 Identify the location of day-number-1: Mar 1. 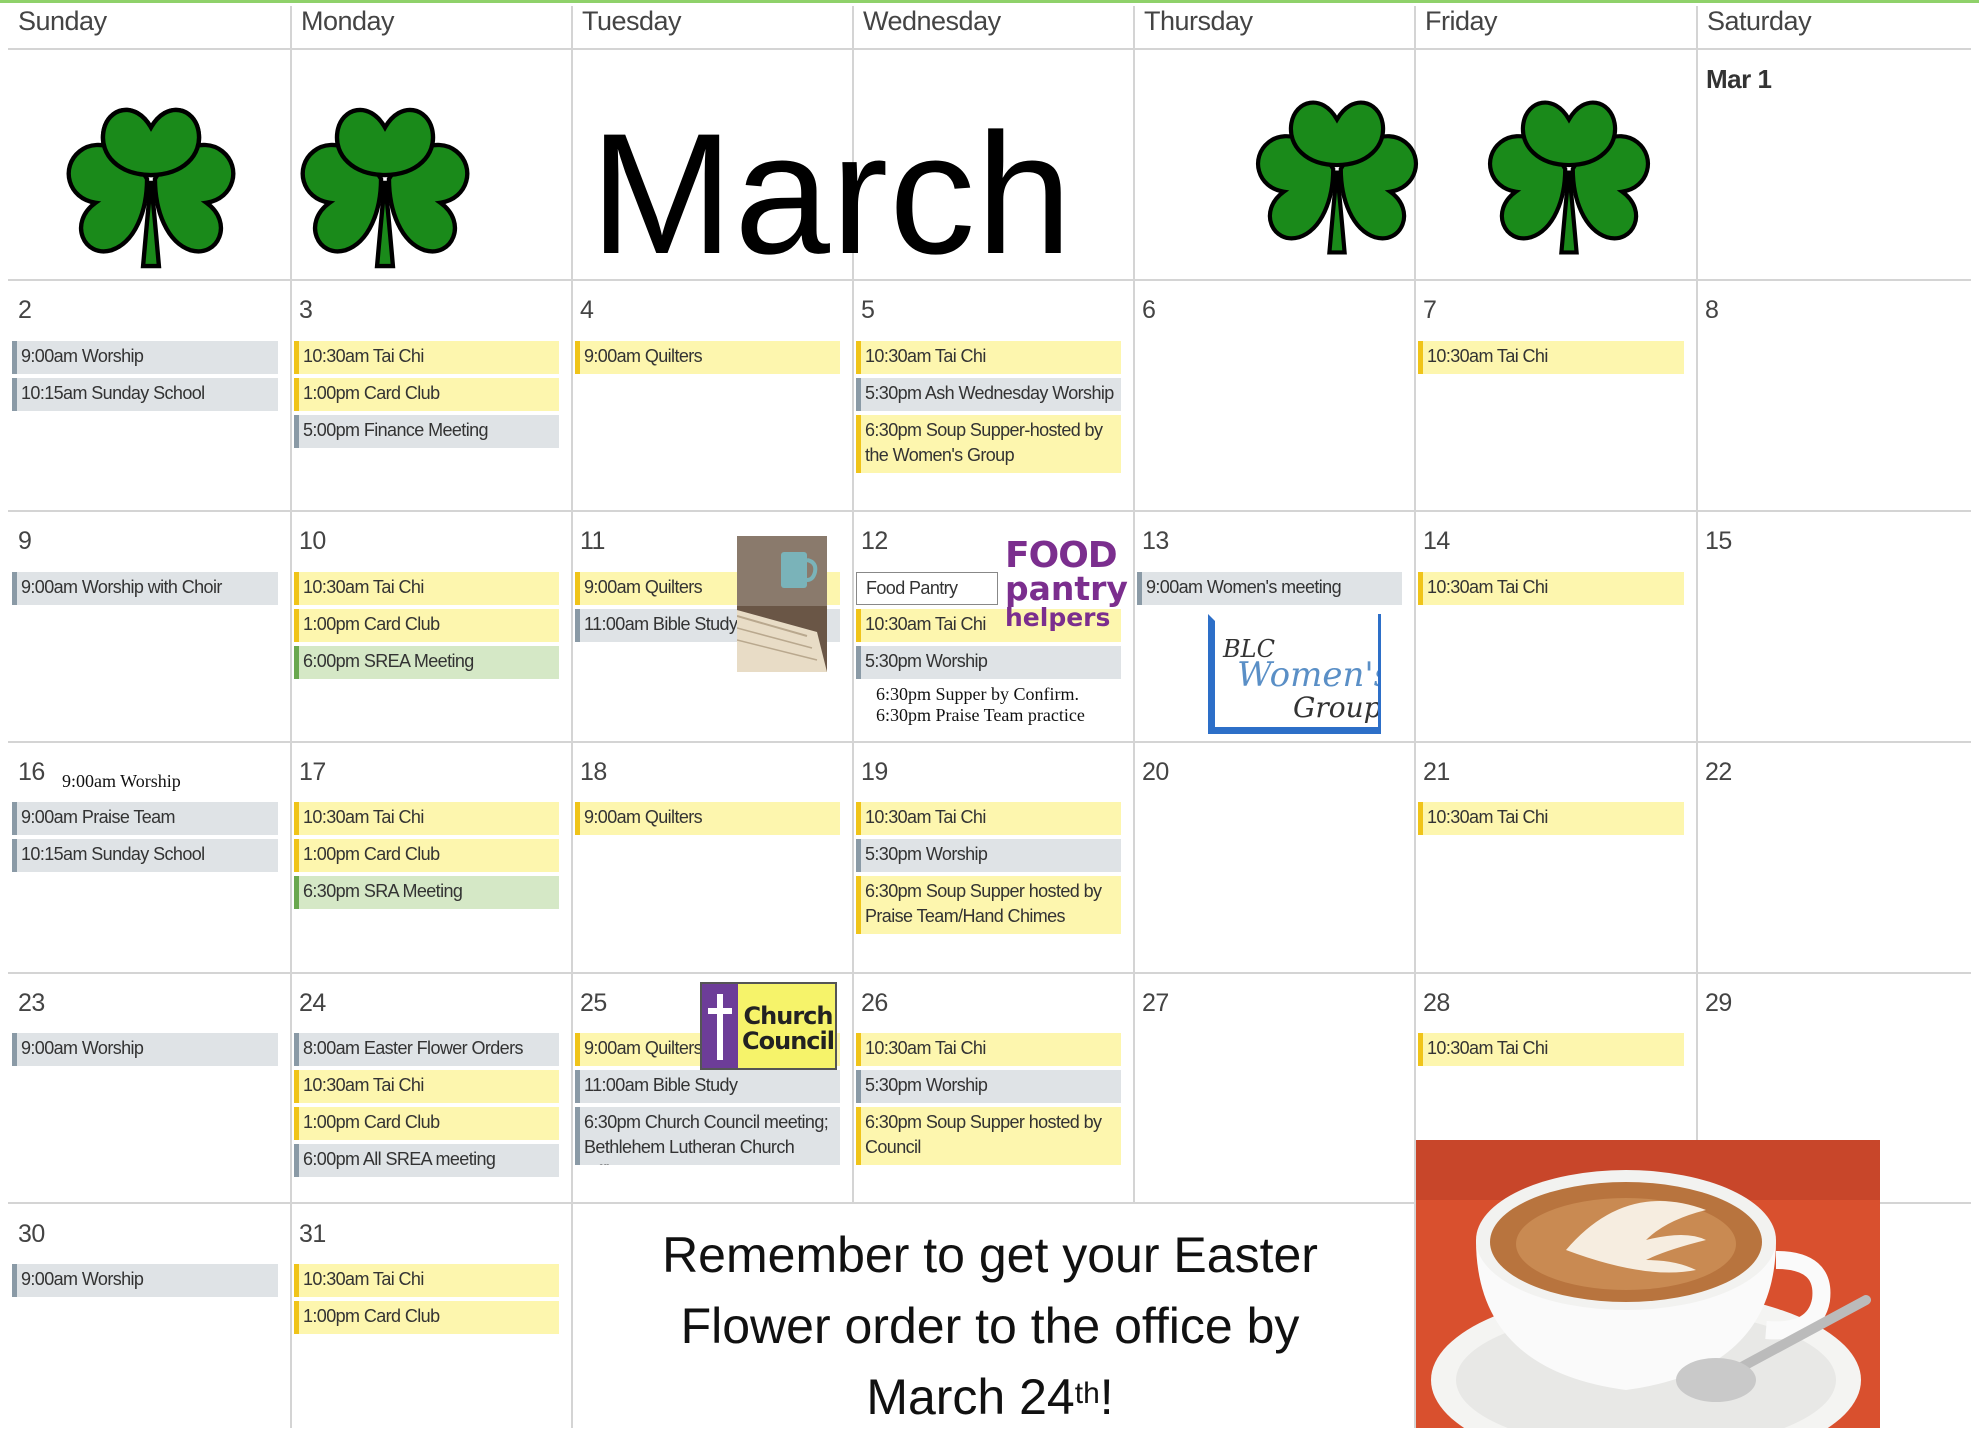
(1739, 79).